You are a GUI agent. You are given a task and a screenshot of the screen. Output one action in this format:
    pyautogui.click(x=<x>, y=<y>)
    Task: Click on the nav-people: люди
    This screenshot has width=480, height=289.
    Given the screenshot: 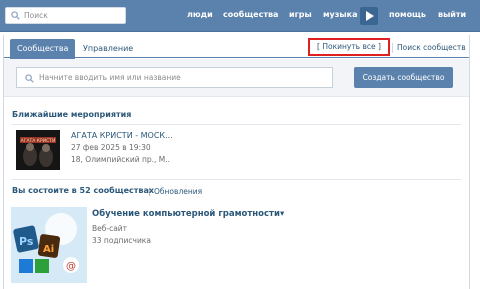 What is the action you would take?
    pyautogui.click(x=200, y=14)
    